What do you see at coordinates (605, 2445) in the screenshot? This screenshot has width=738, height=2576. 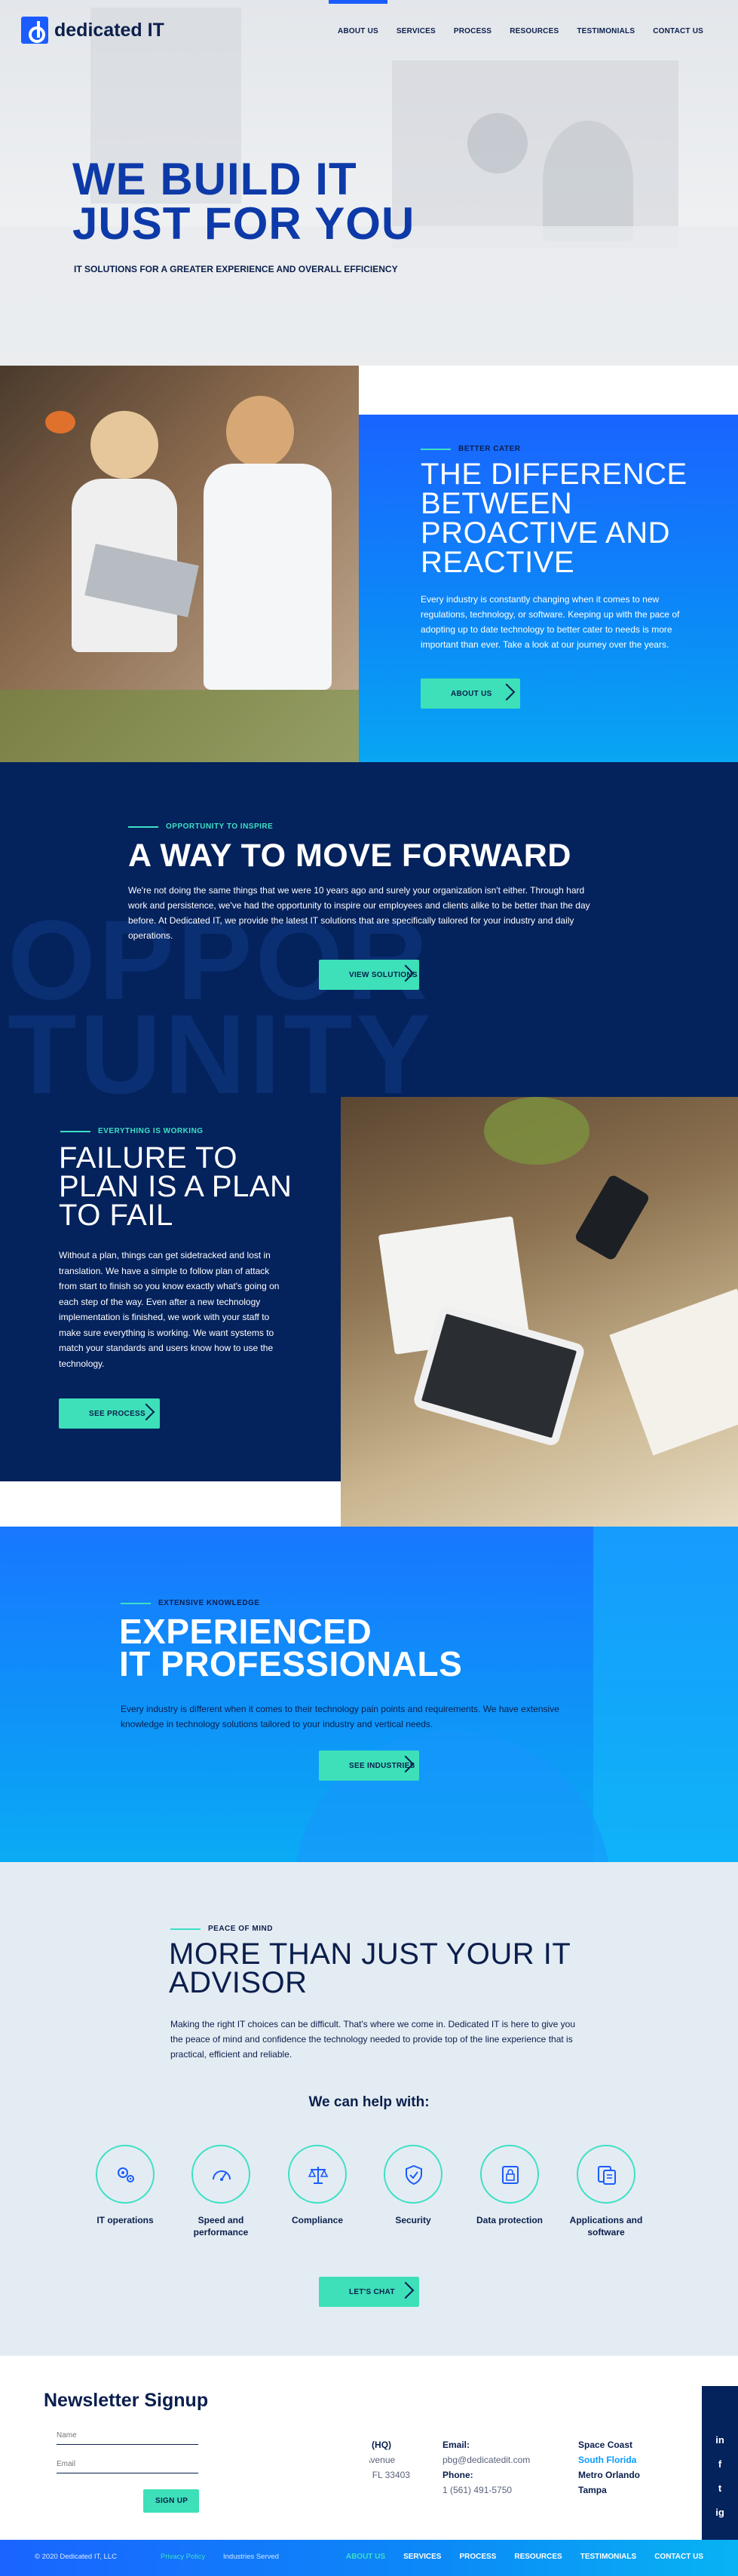 I see `area-space-coast: Space Coast` at bounding box center [605, 2445].